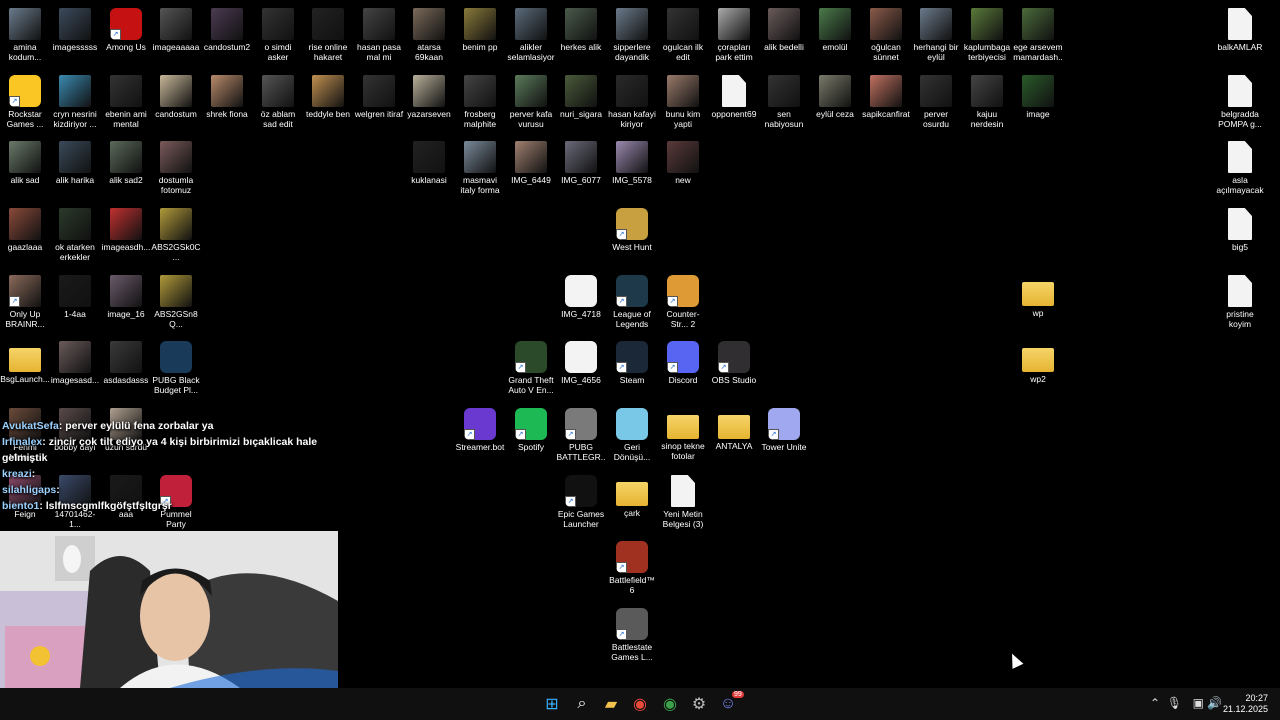  I want to click on desktop-icon: ↗ Among Us, so click(126, 28).